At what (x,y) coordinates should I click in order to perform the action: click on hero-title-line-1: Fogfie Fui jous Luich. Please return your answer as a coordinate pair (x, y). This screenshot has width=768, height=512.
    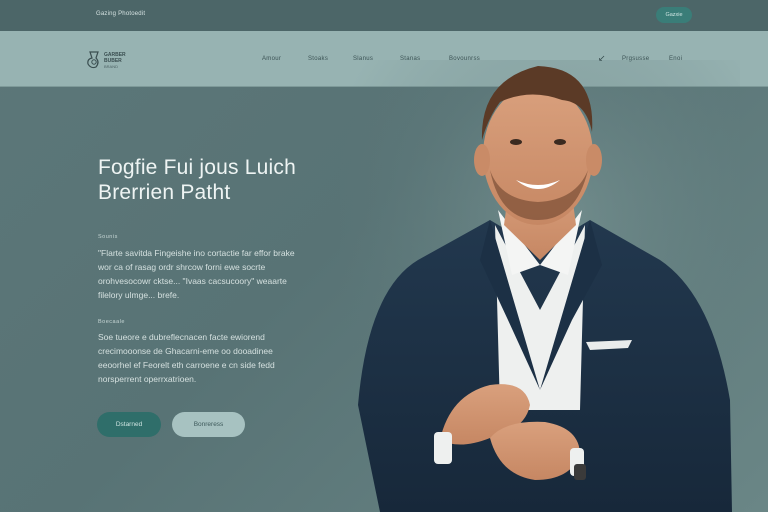
    Looking at the image, I should click on (197, 167).